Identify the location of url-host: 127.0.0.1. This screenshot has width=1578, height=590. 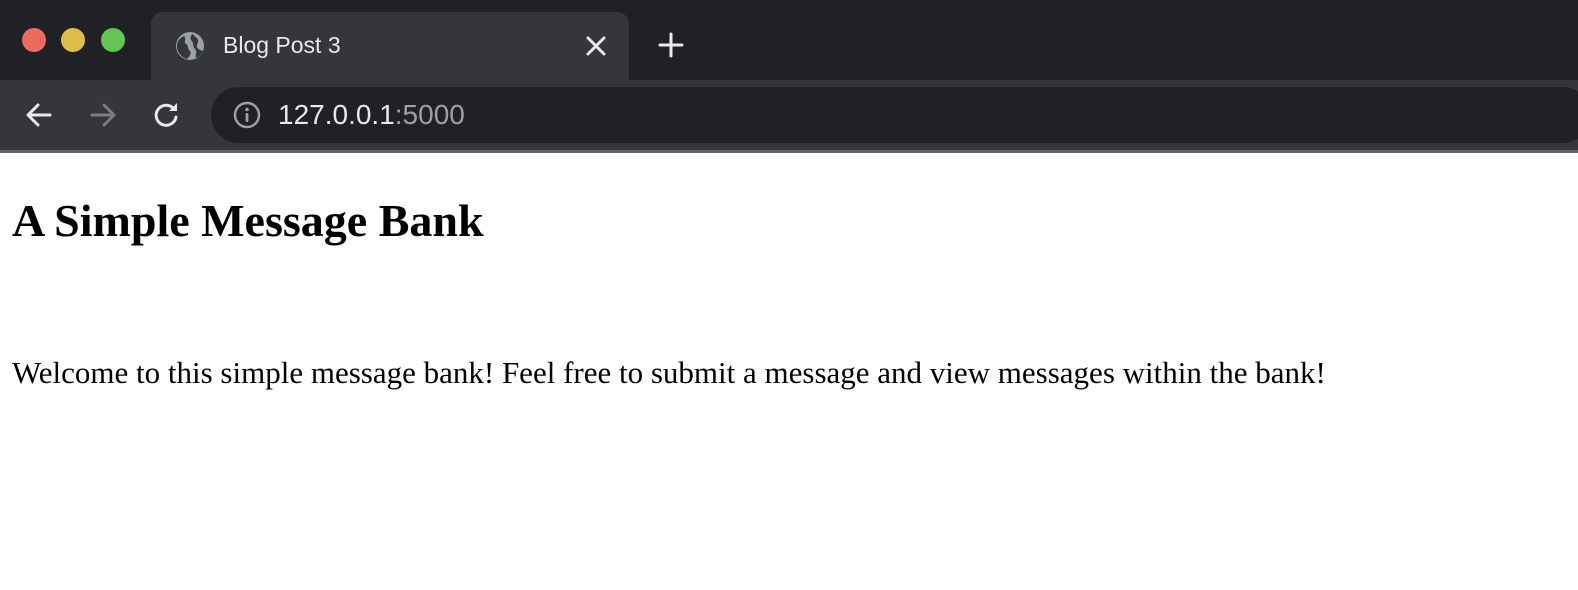
(336, 114).